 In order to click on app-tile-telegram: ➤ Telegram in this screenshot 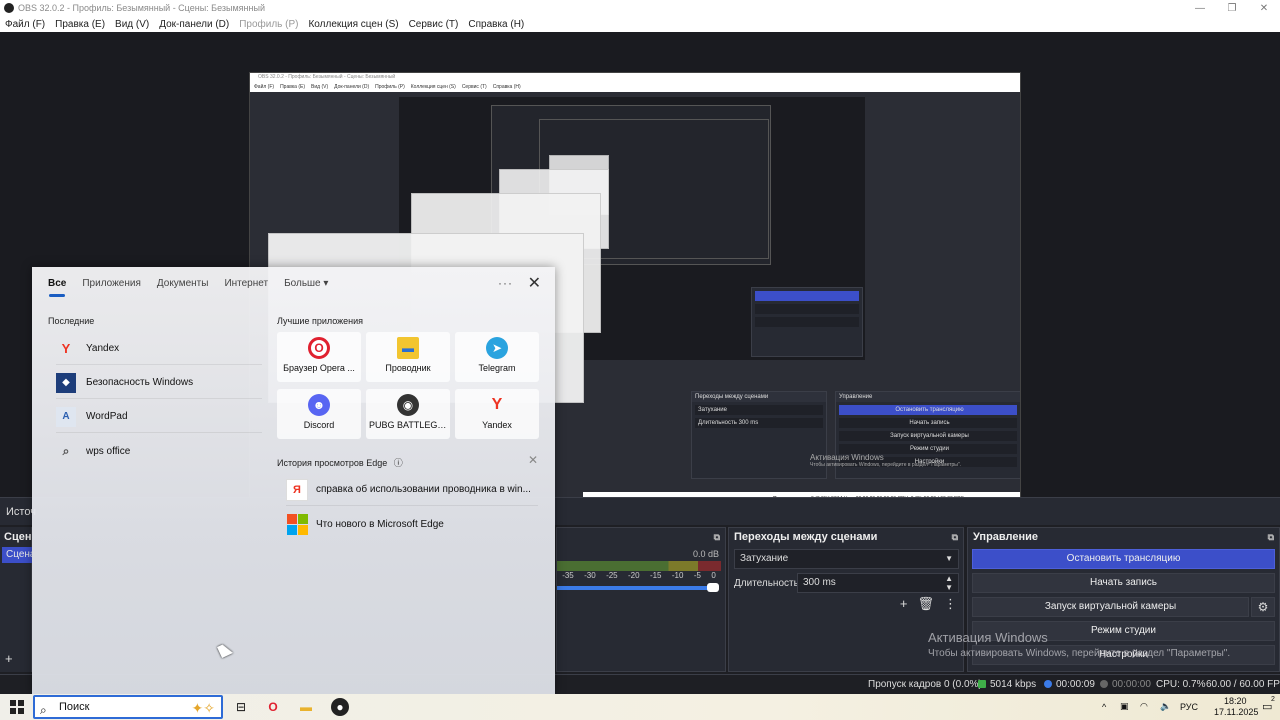, I will do `click(497, 357)`.